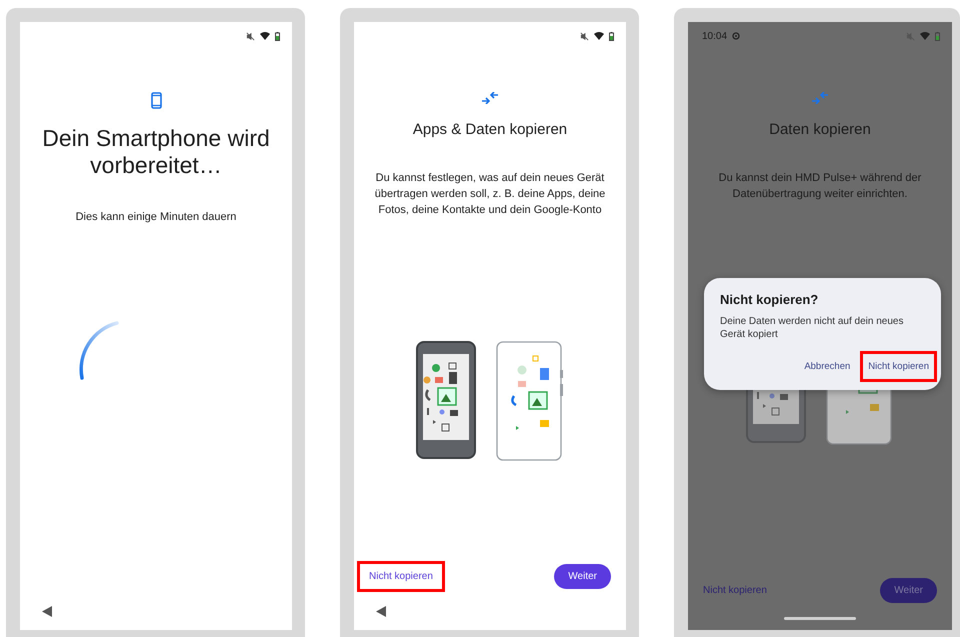 This screenshot has height=637, width=960. Describe the element at coordinates (99, 350) in the screenshot. I see `loading-spinner` at that location.